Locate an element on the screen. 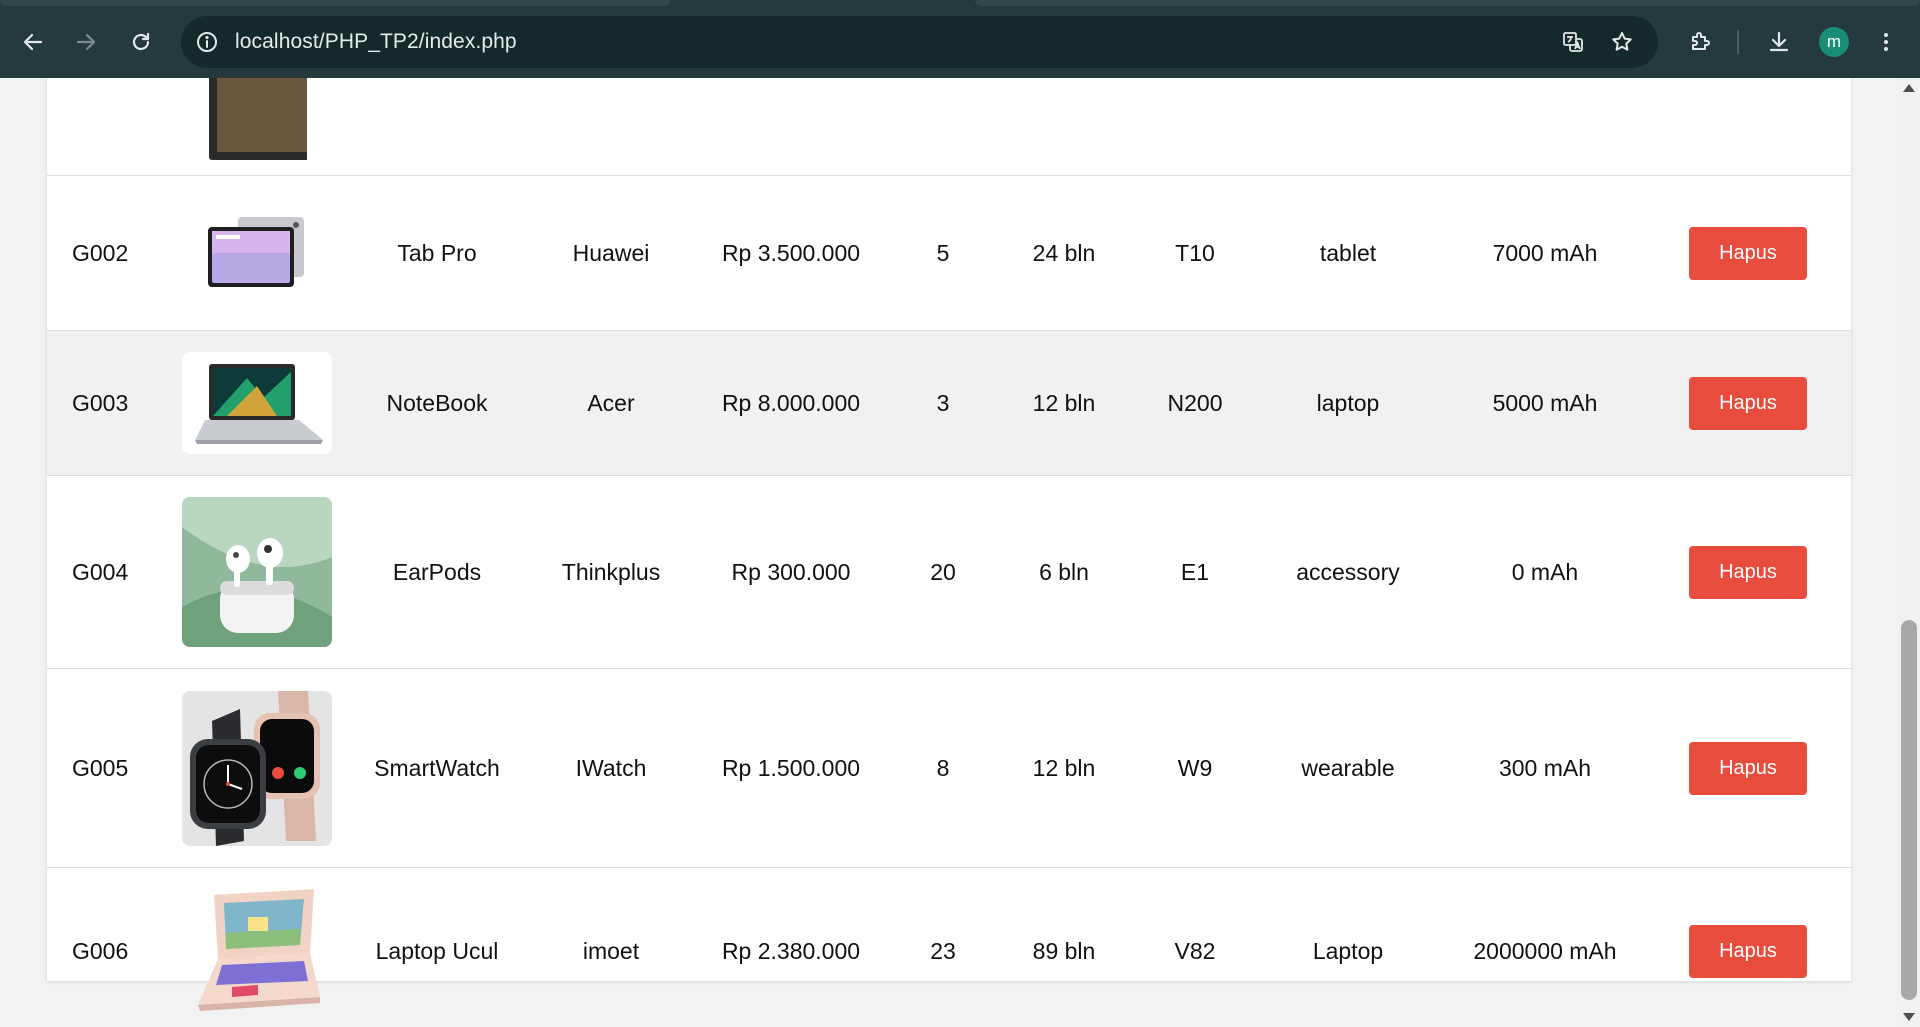  cell-name is located at coordinates (437, 127).